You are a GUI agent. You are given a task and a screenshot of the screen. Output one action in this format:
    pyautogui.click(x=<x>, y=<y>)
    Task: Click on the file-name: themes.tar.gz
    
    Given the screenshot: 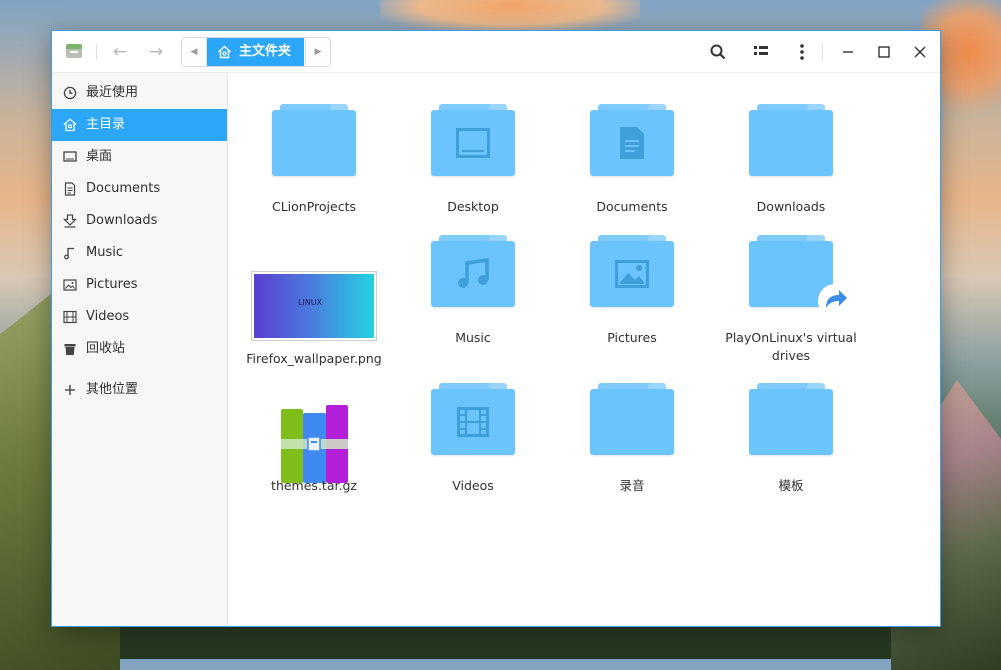 What is the action you would take?
    pyautogui.click(x=314, y=485)
    